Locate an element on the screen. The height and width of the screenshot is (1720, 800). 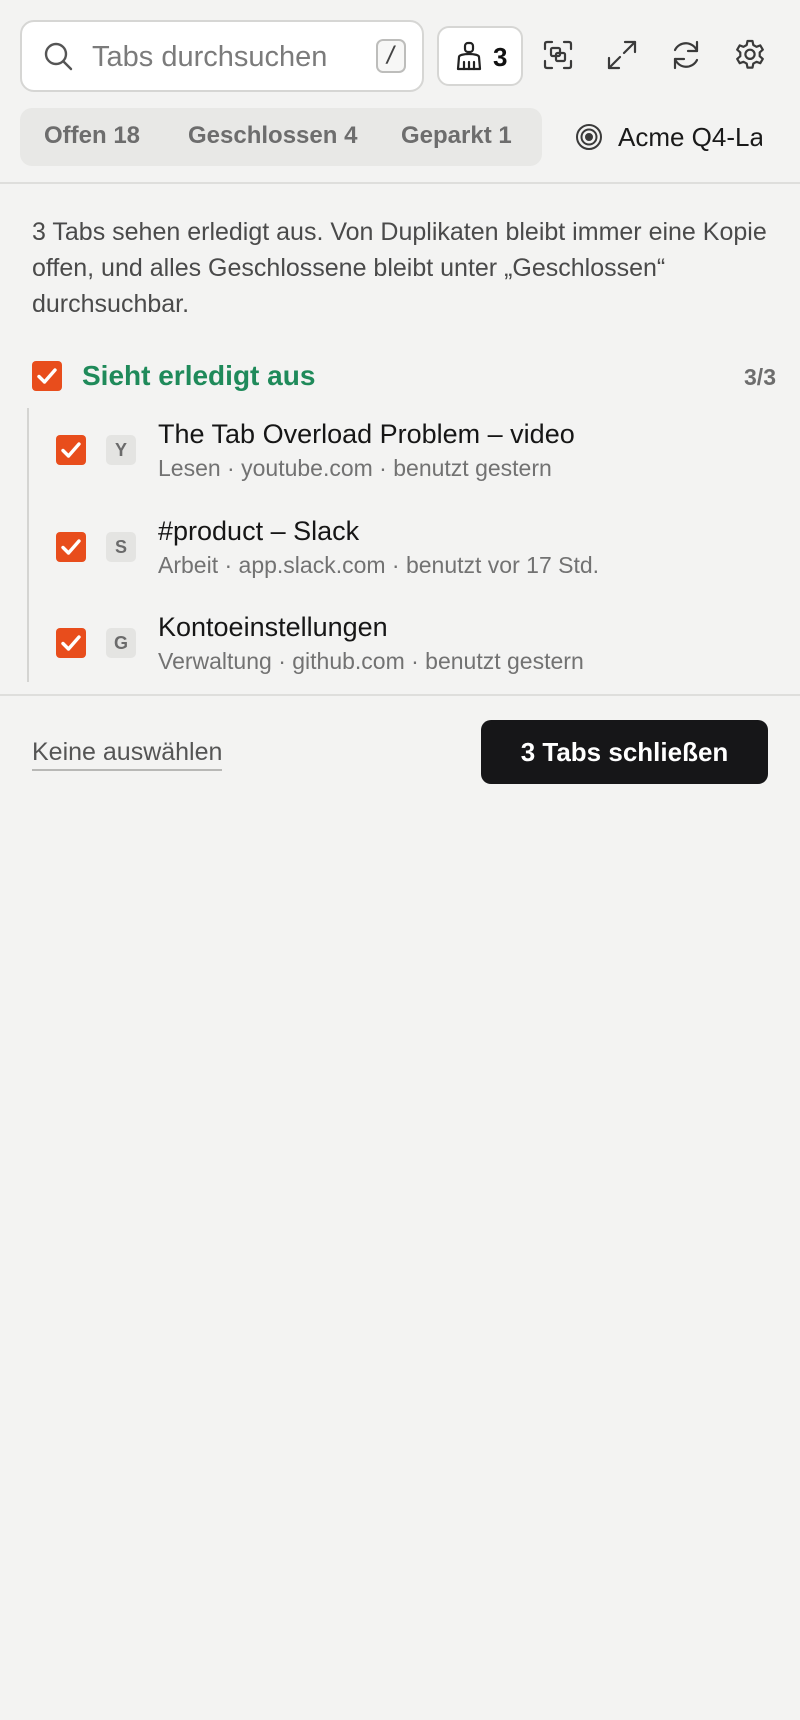
group-checkbox is located at coordinates (47, 376).